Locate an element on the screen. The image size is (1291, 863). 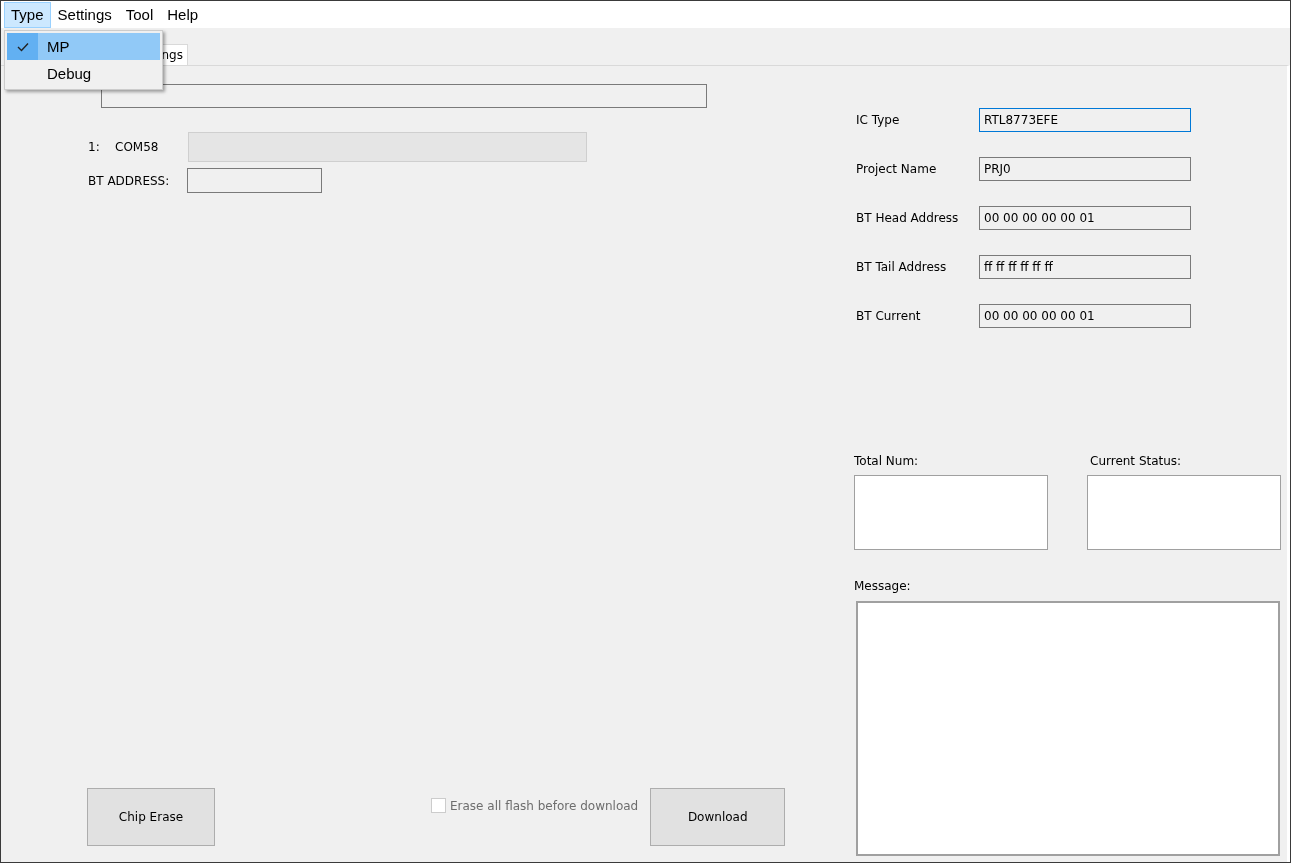
checkmark-icon is located at coordinates (22, 46).